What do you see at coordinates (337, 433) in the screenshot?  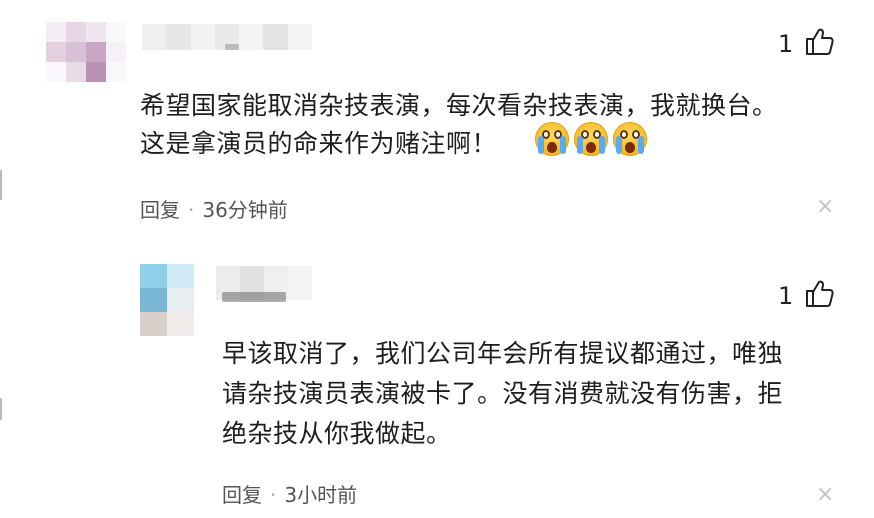 I see `comment-text-line: 绝杂技从你我做起。` at bounding box center [337, 433].